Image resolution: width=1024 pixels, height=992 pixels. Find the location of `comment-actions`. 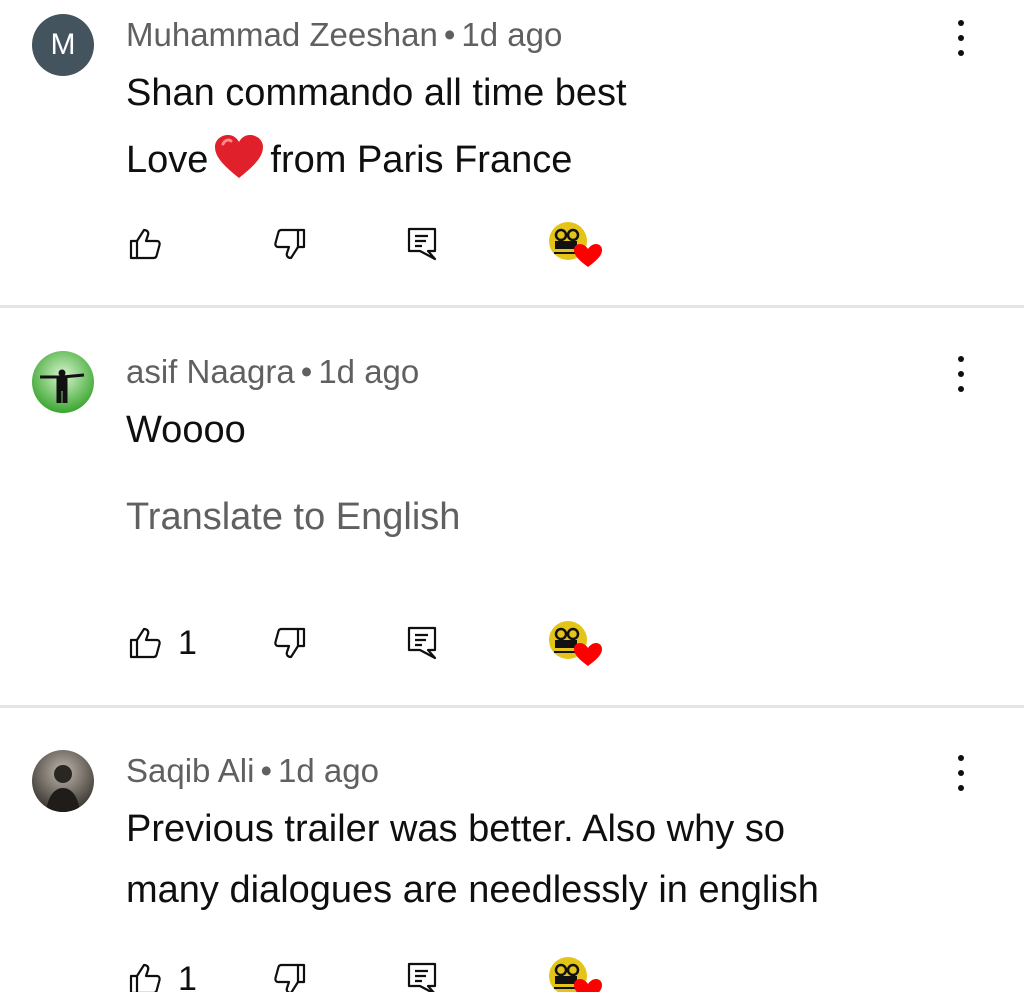

comment-actions is located at coordinates (512, 244).